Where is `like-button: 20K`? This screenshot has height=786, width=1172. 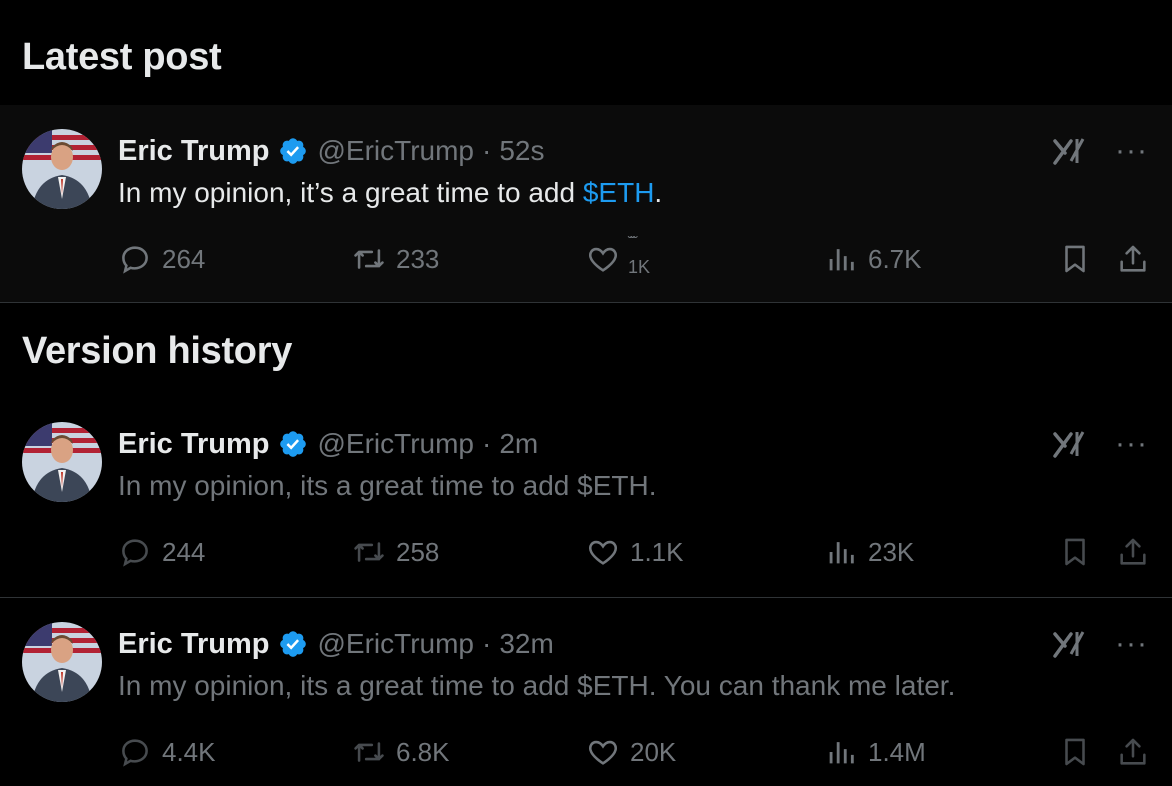 like-button: 20K is located at coordinates (631, 752).